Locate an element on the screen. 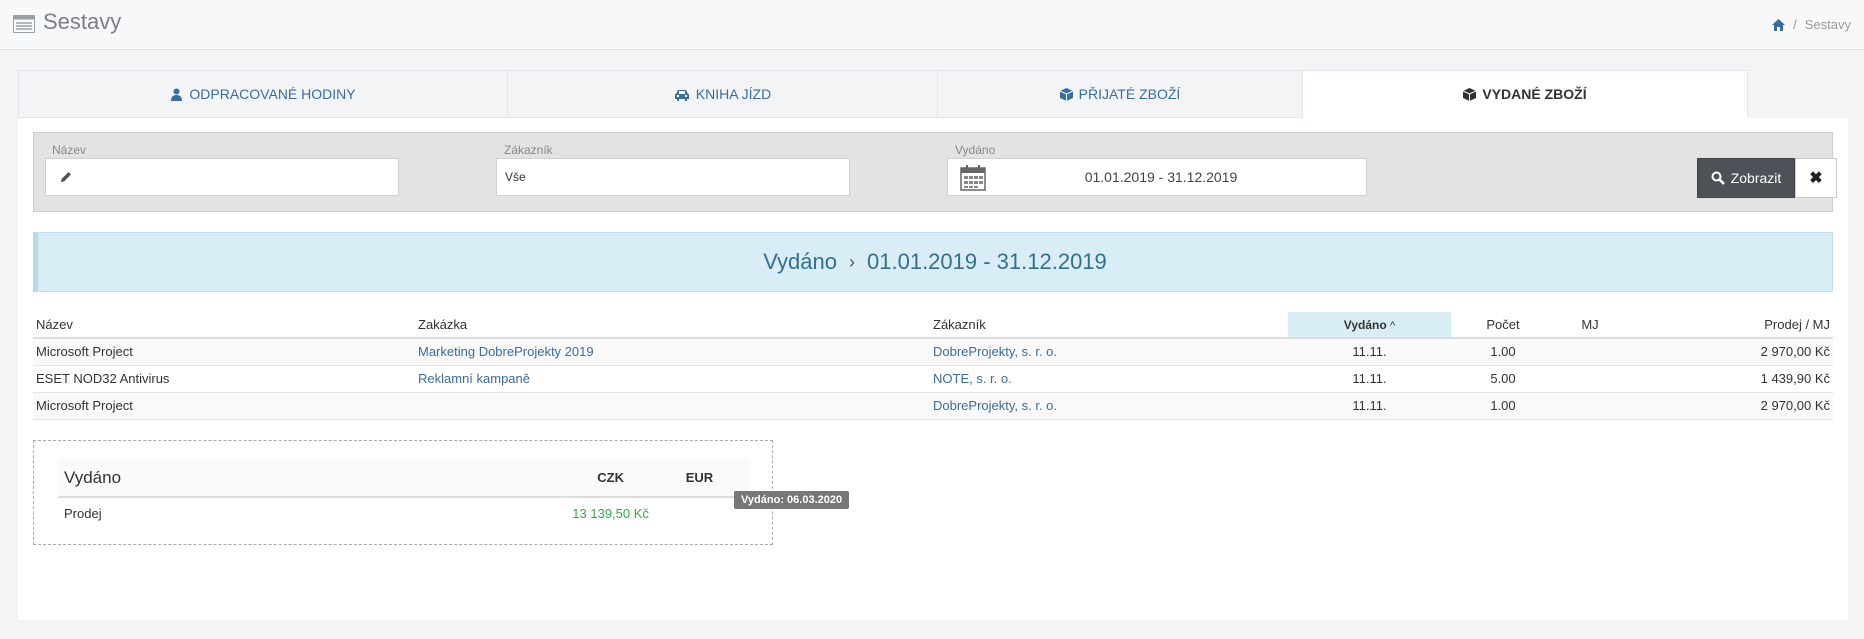  breadcrumb-current: Sestavy is located at coordinates (1827, 24).